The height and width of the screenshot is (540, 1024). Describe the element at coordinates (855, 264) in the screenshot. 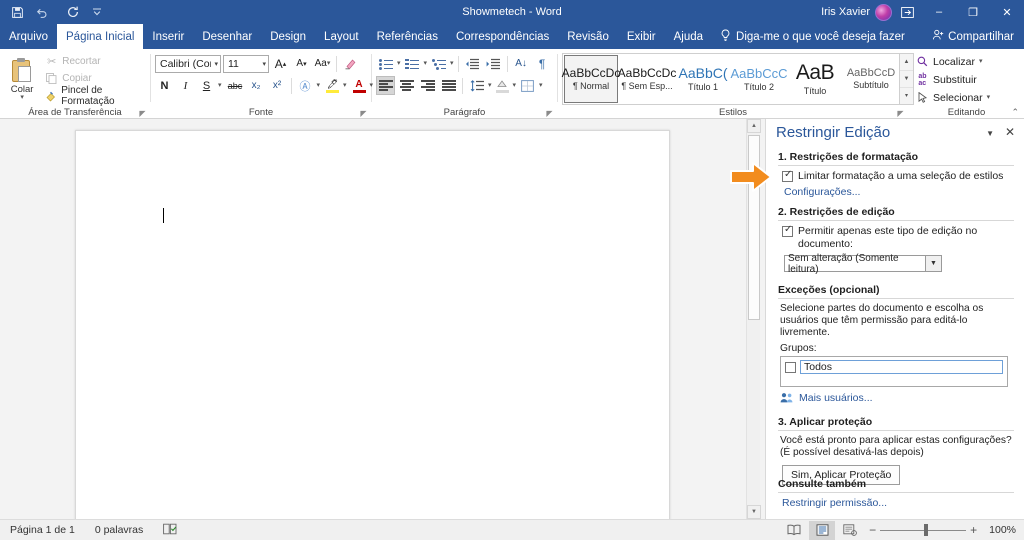

I see `editing-type-select: Sem alteração (Somente leitura)` at that location.